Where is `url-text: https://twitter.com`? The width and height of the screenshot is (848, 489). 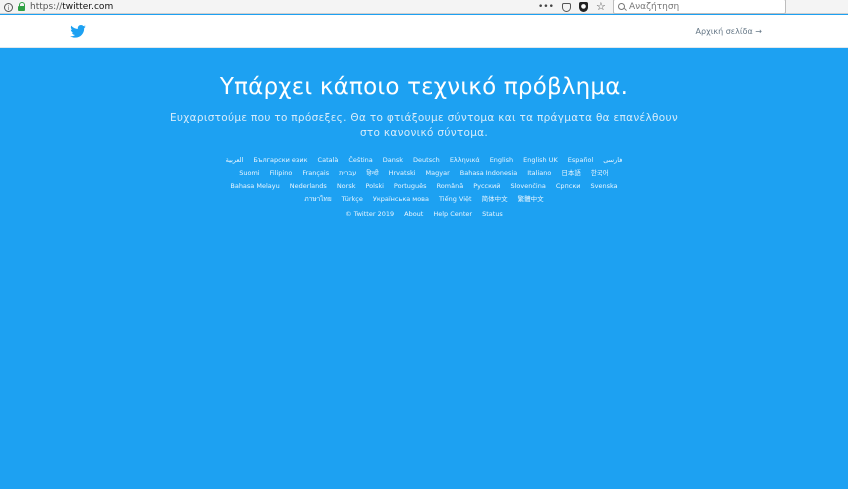
url-text: https://twitter.com is located at coordinates (71, 7).